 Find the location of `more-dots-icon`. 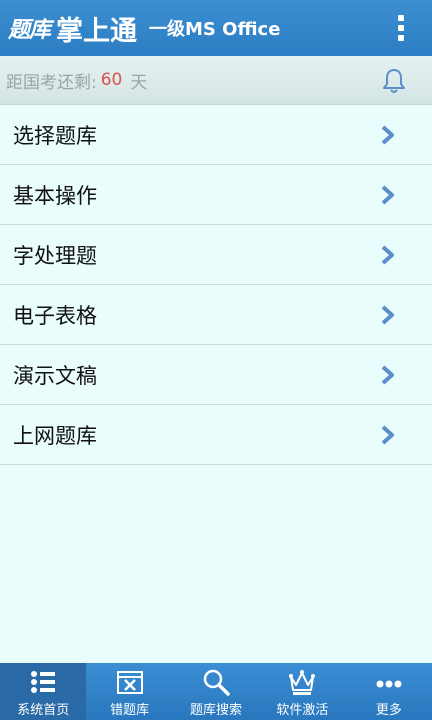

more-dots-icon is located at coordinates (389, 684).